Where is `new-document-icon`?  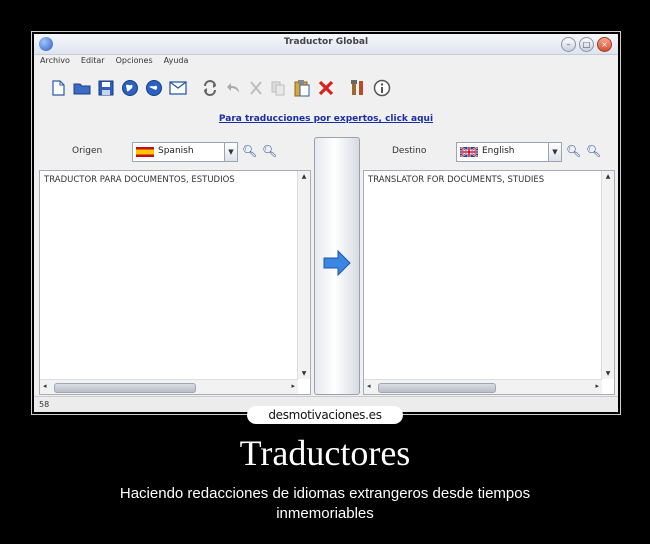 new-document-icon is located at coordinates (58, 88).